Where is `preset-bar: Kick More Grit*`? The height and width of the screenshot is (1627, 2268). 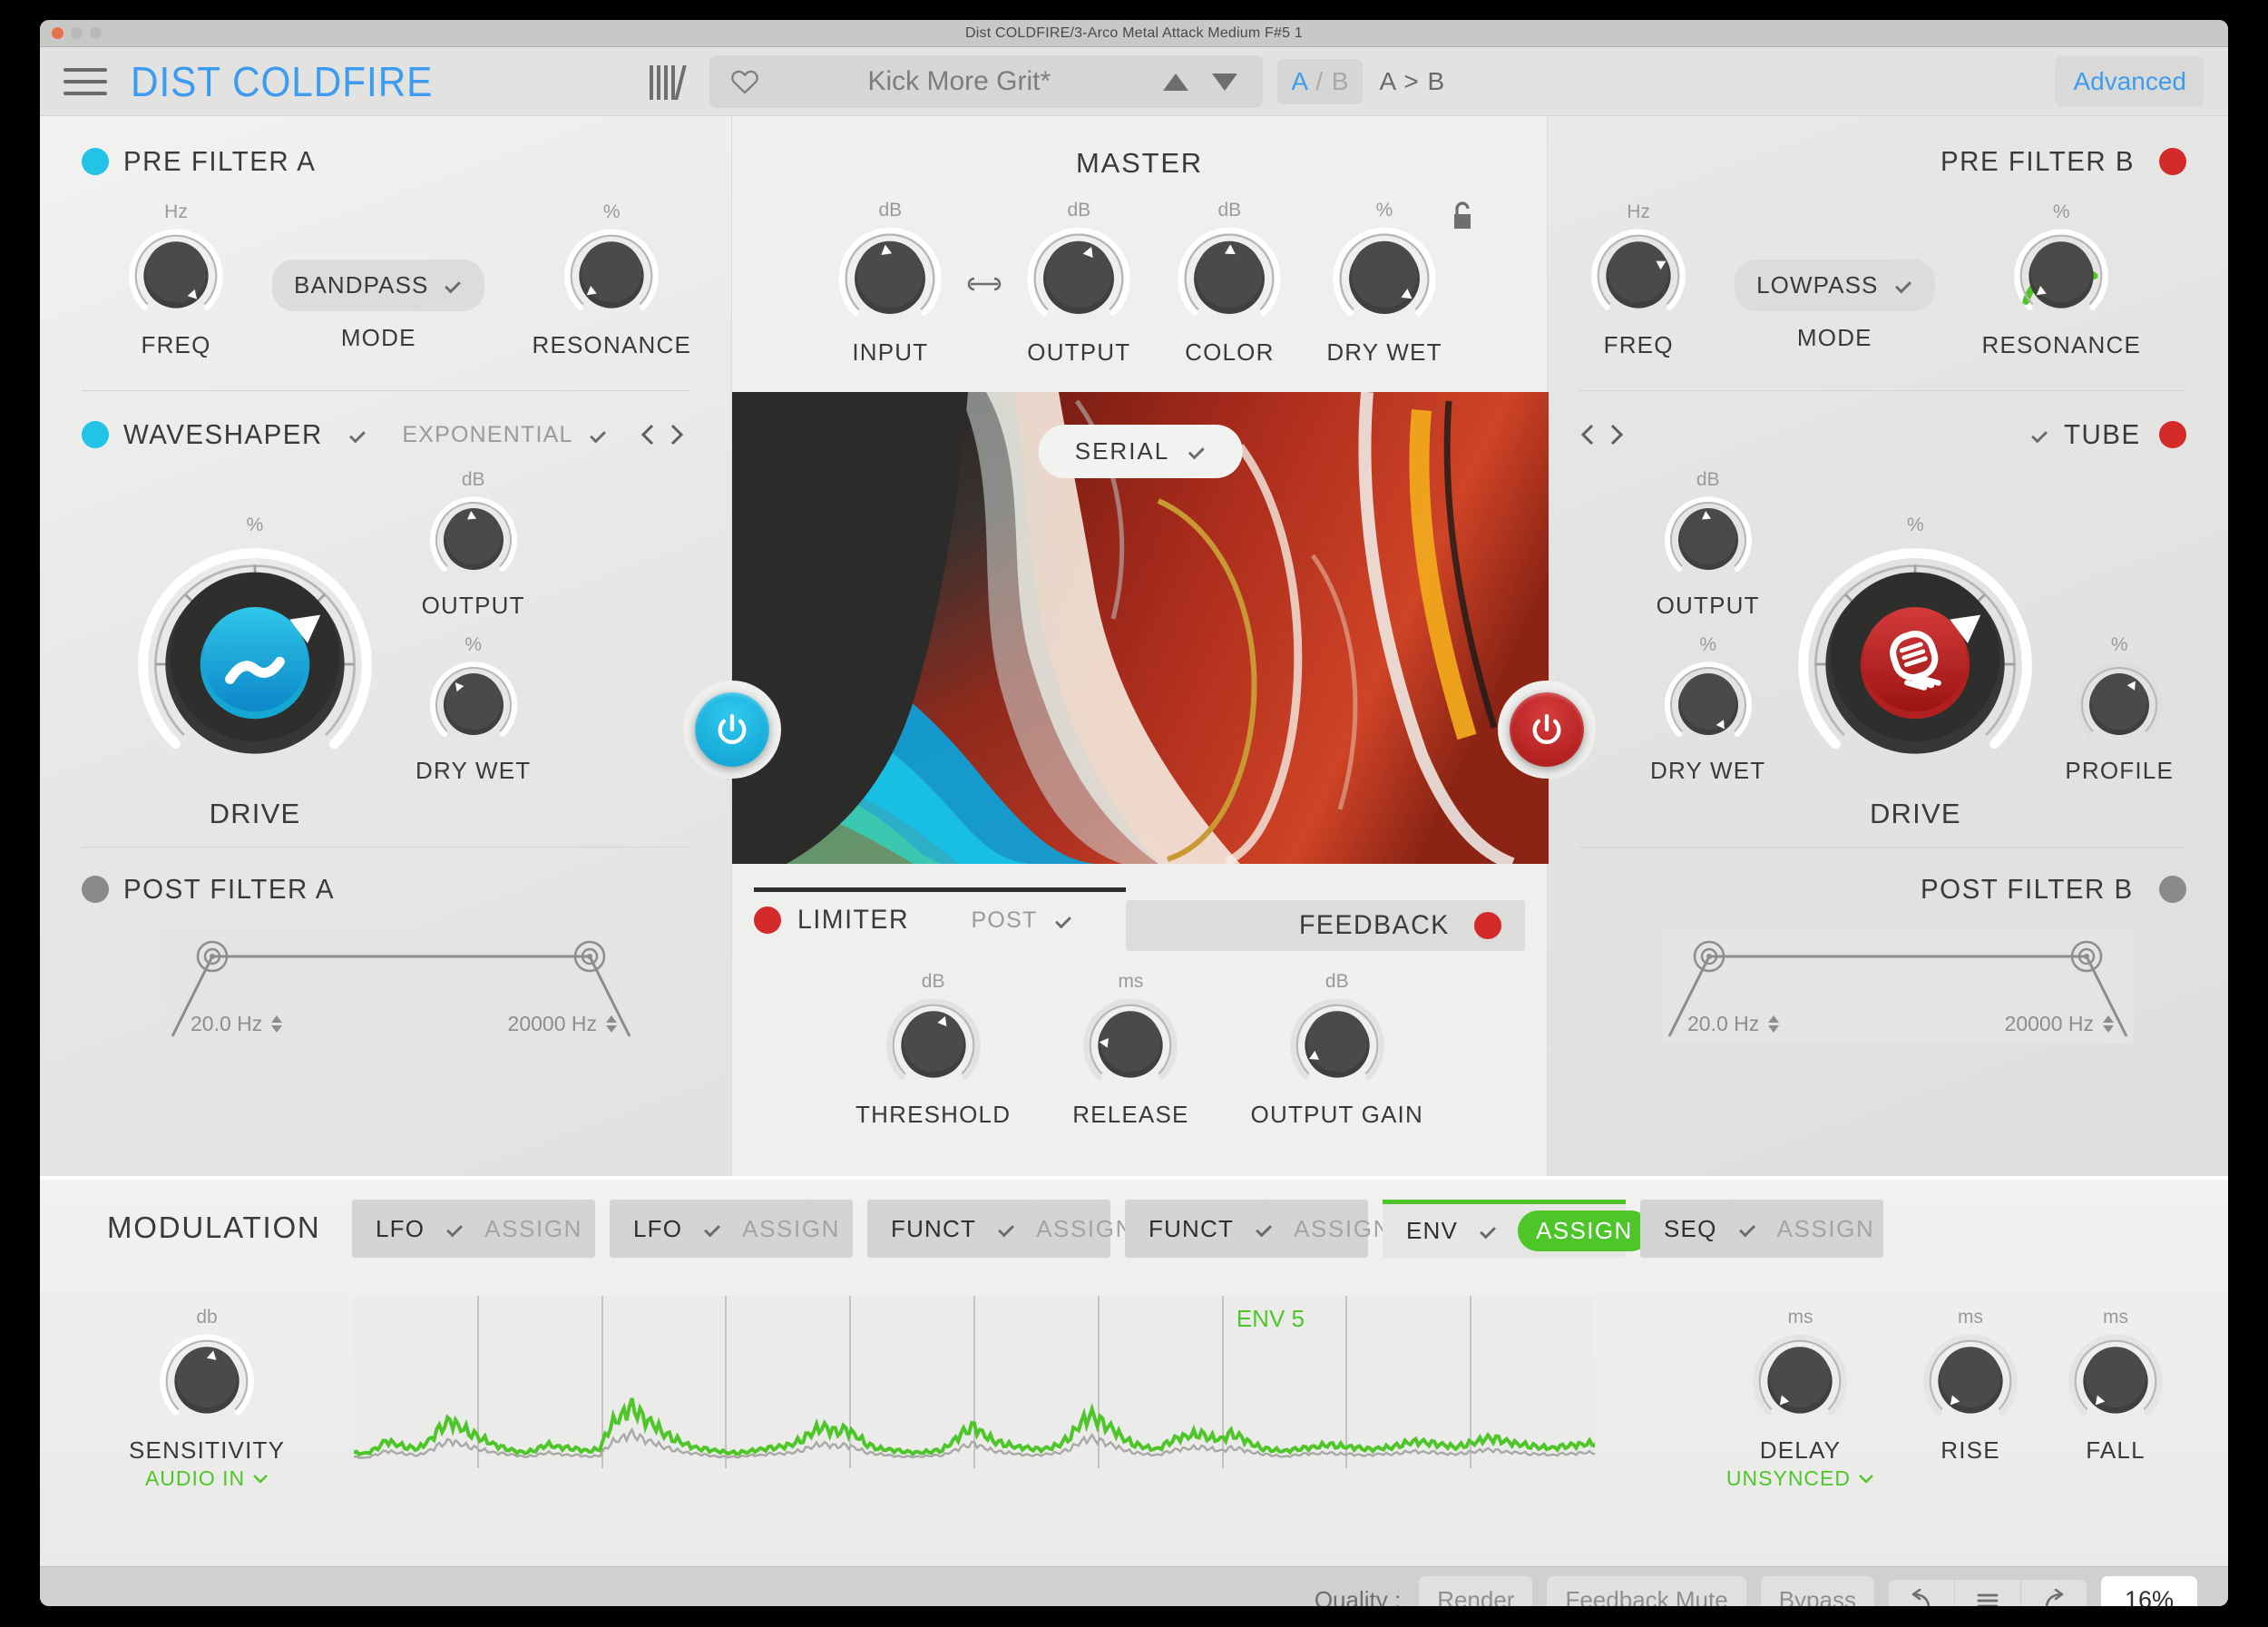
preset-bar: Kick More Grit* is located at coordinates (986, 81).